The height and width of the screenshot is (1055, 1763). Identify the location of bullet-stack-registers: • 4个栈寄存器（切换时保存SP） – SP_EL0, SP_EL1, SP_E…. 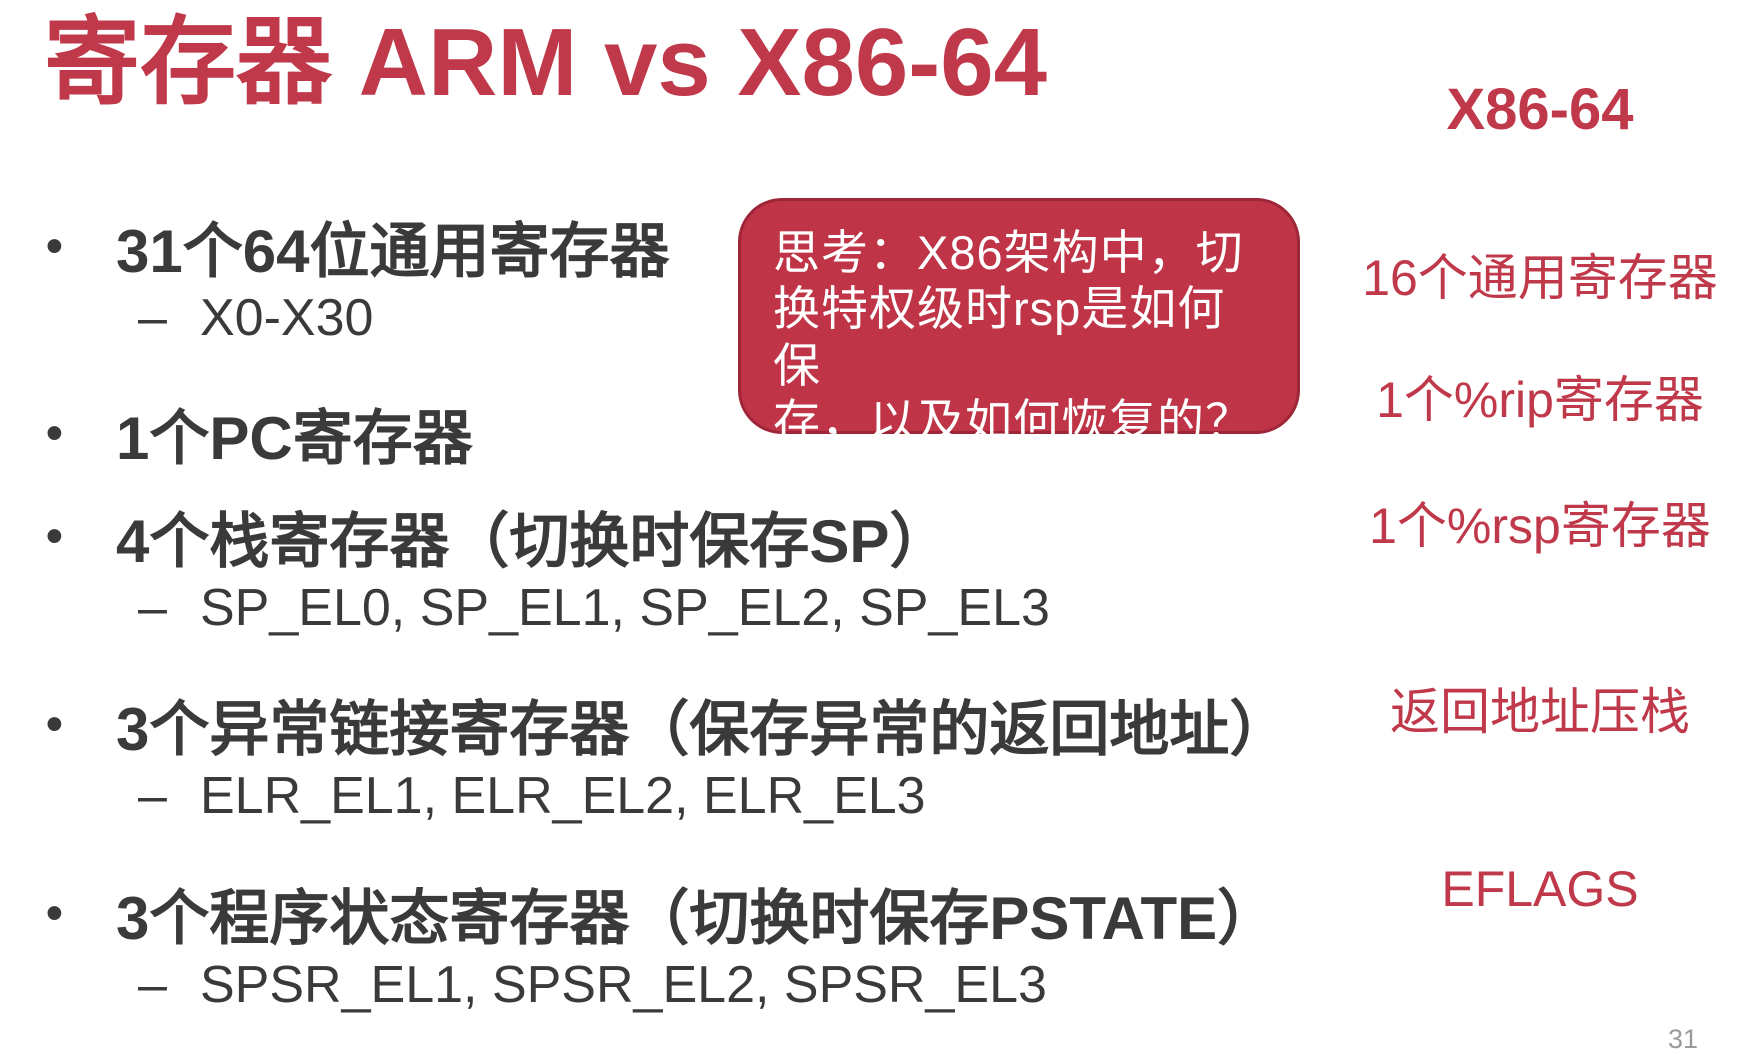
(548, 572).